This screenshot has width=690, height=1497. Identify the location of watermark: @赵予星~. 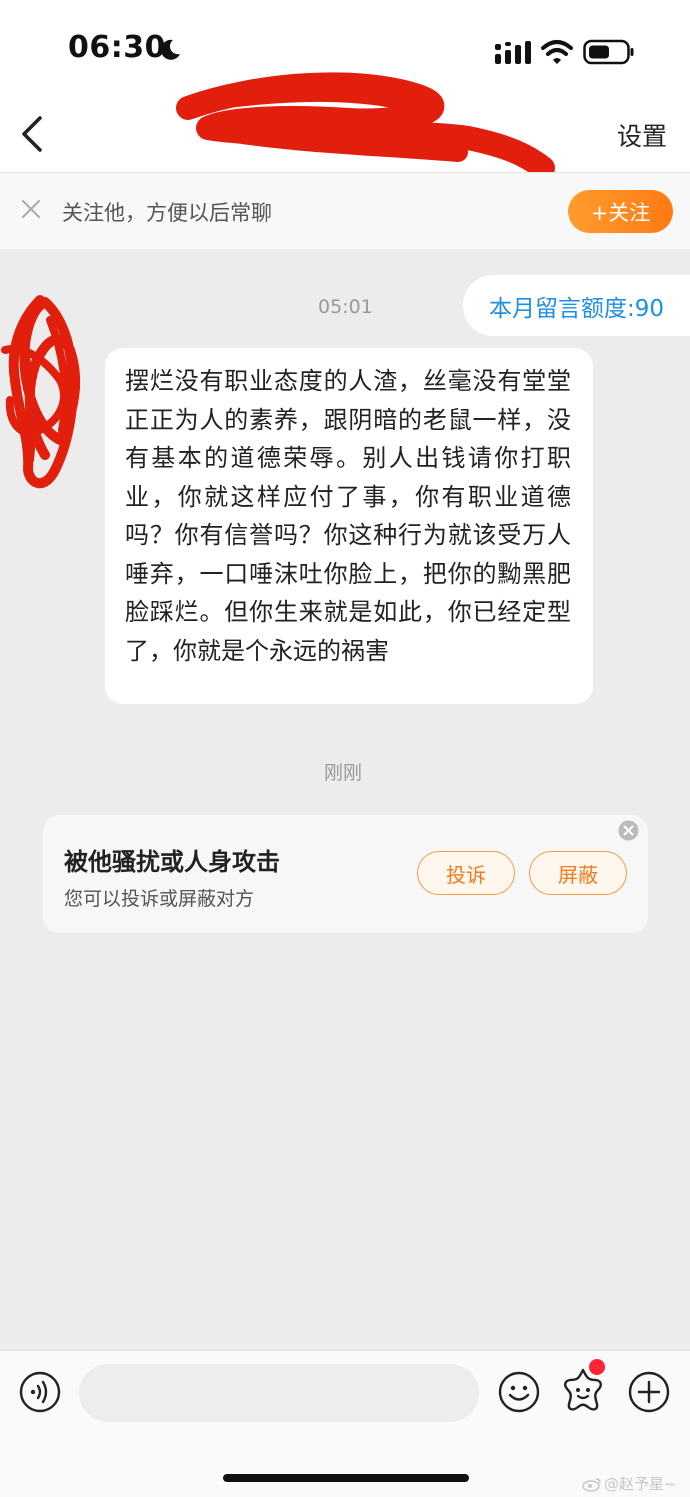
(629, 1483).